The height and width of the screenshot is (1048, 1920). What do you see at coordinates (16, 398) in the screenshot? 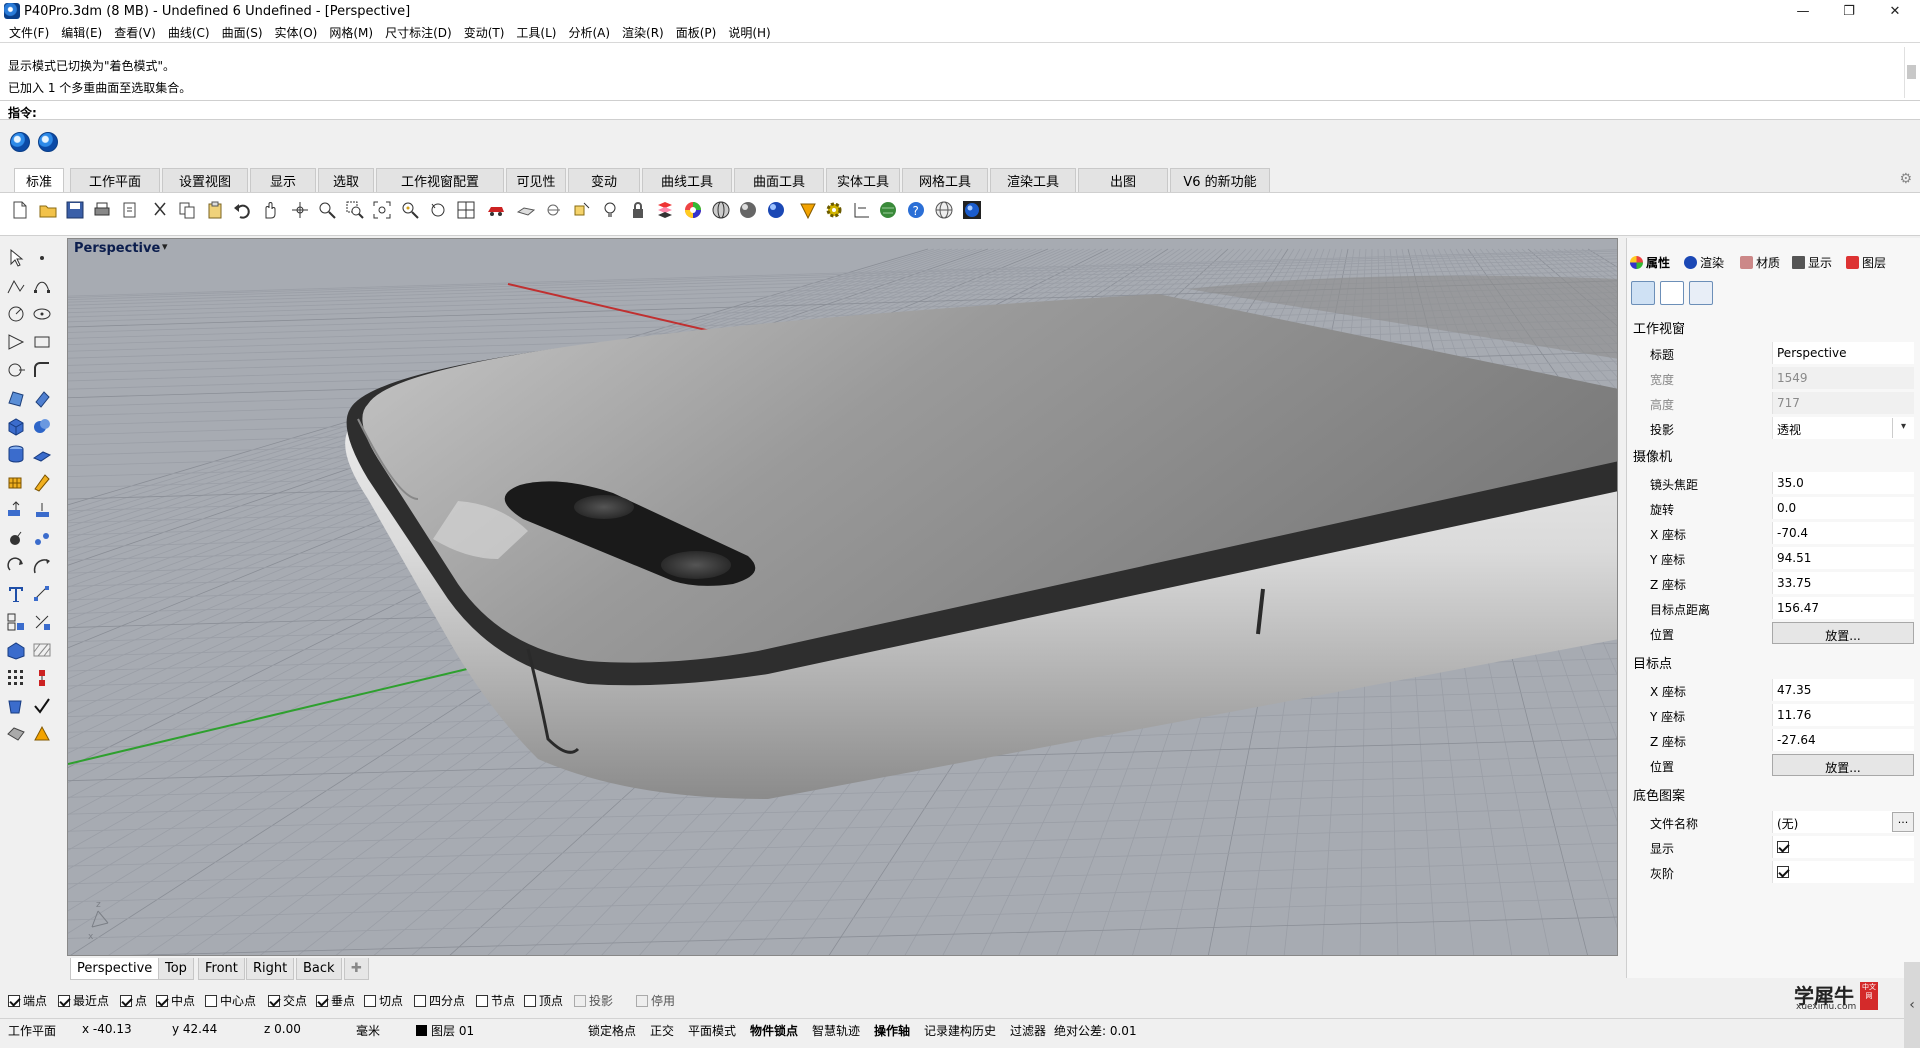
I see `surface-from-points-icon` at bounding box center [16, 398].